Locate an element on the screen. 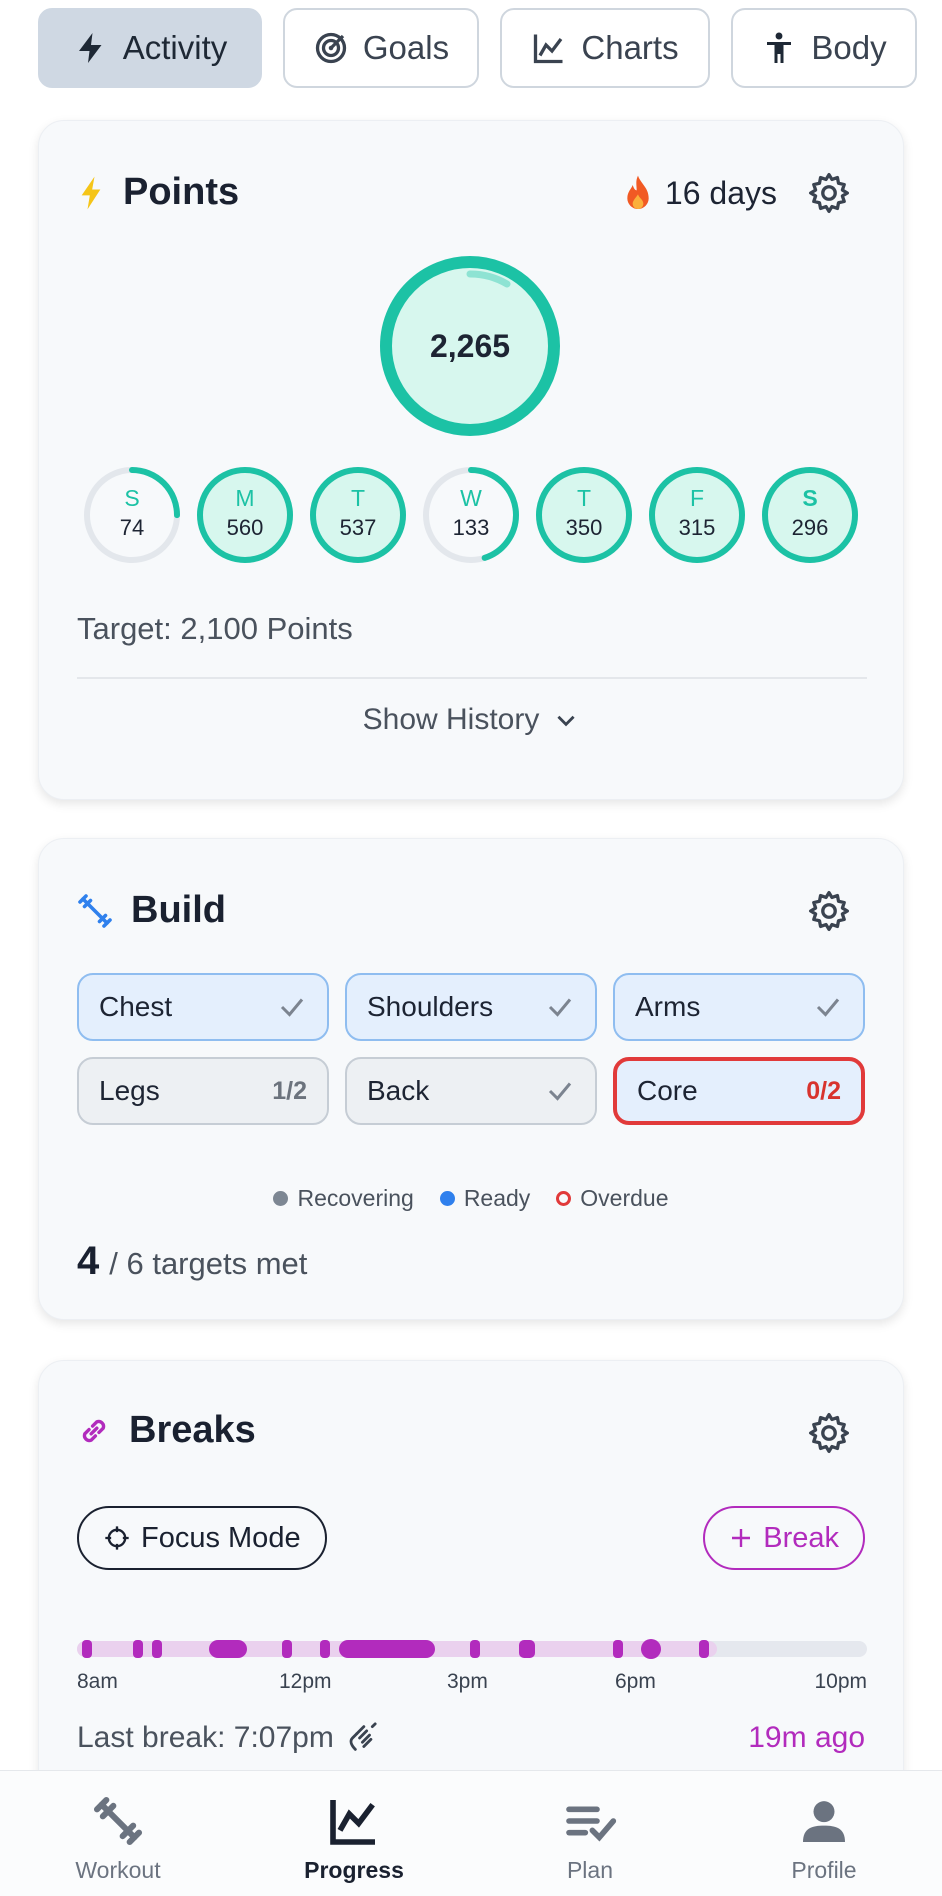 This screenshot has height=1896, width=942. muscle-chip-chest: Chest is located at coordinates (203, 1007).